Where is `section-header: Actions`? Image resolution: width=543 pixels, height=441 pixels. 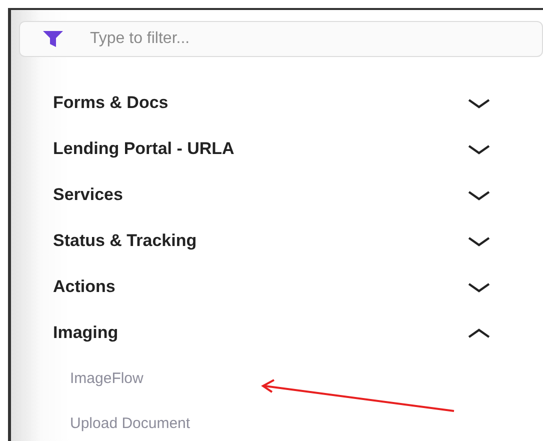 section-header: Actions is located at coordinates (277, 287).